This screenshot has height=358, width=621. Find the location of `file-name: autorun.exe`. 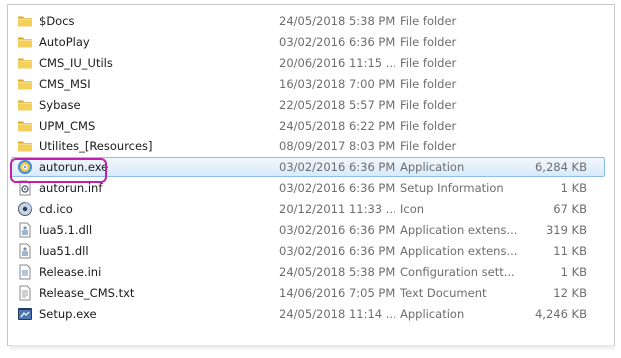

file-name: autorun.exe is located at coordinates (74, 167).